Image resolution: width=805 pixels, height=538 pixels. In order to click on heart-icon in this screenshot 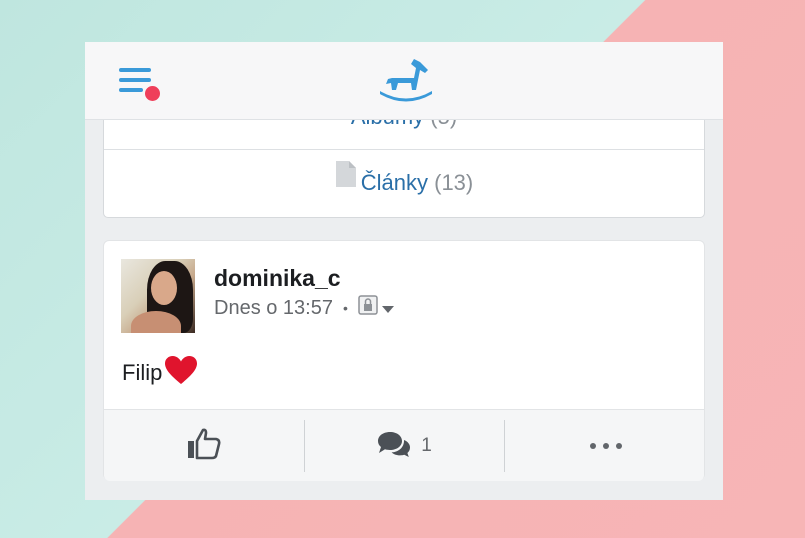, I will do `click(181, 373)`.